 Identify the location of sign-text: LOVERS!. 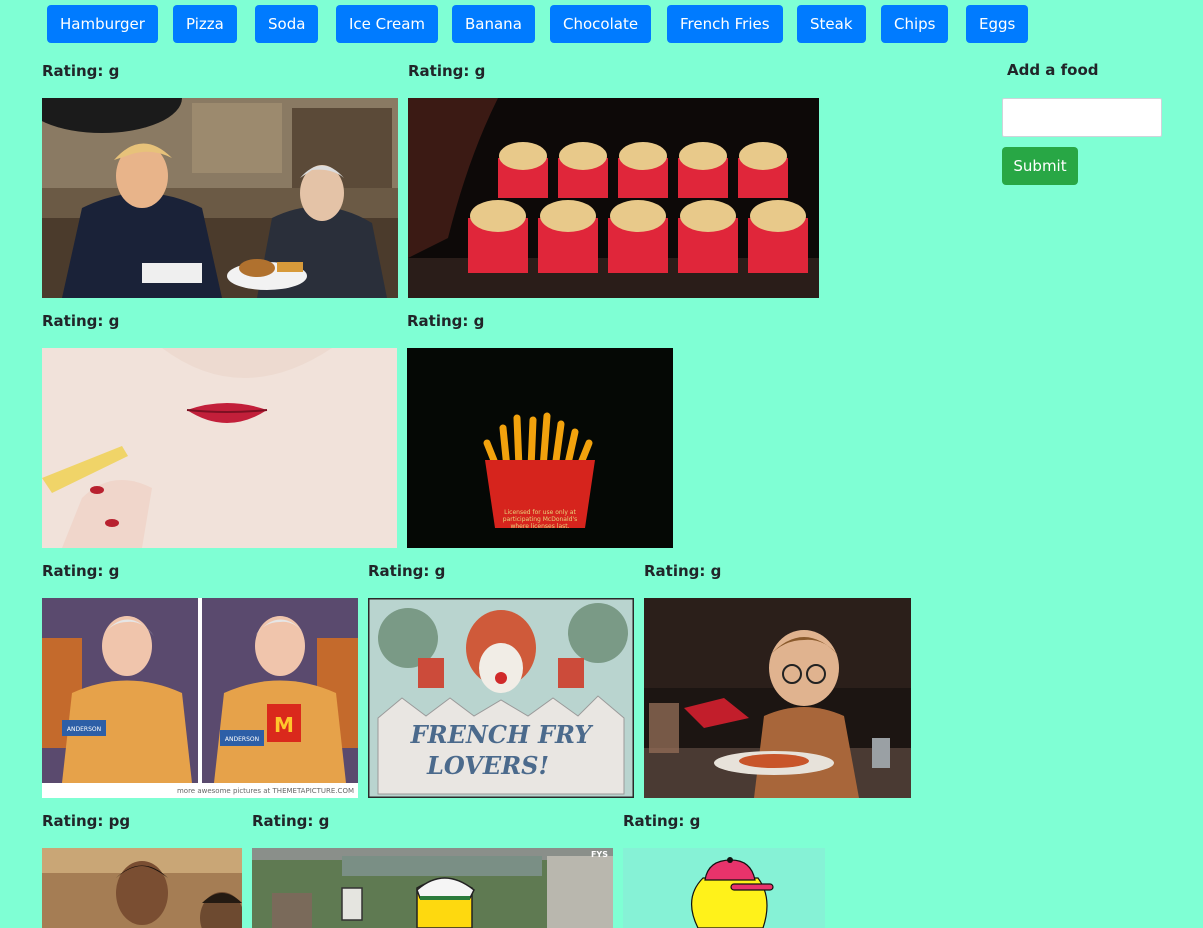
(487, 765).